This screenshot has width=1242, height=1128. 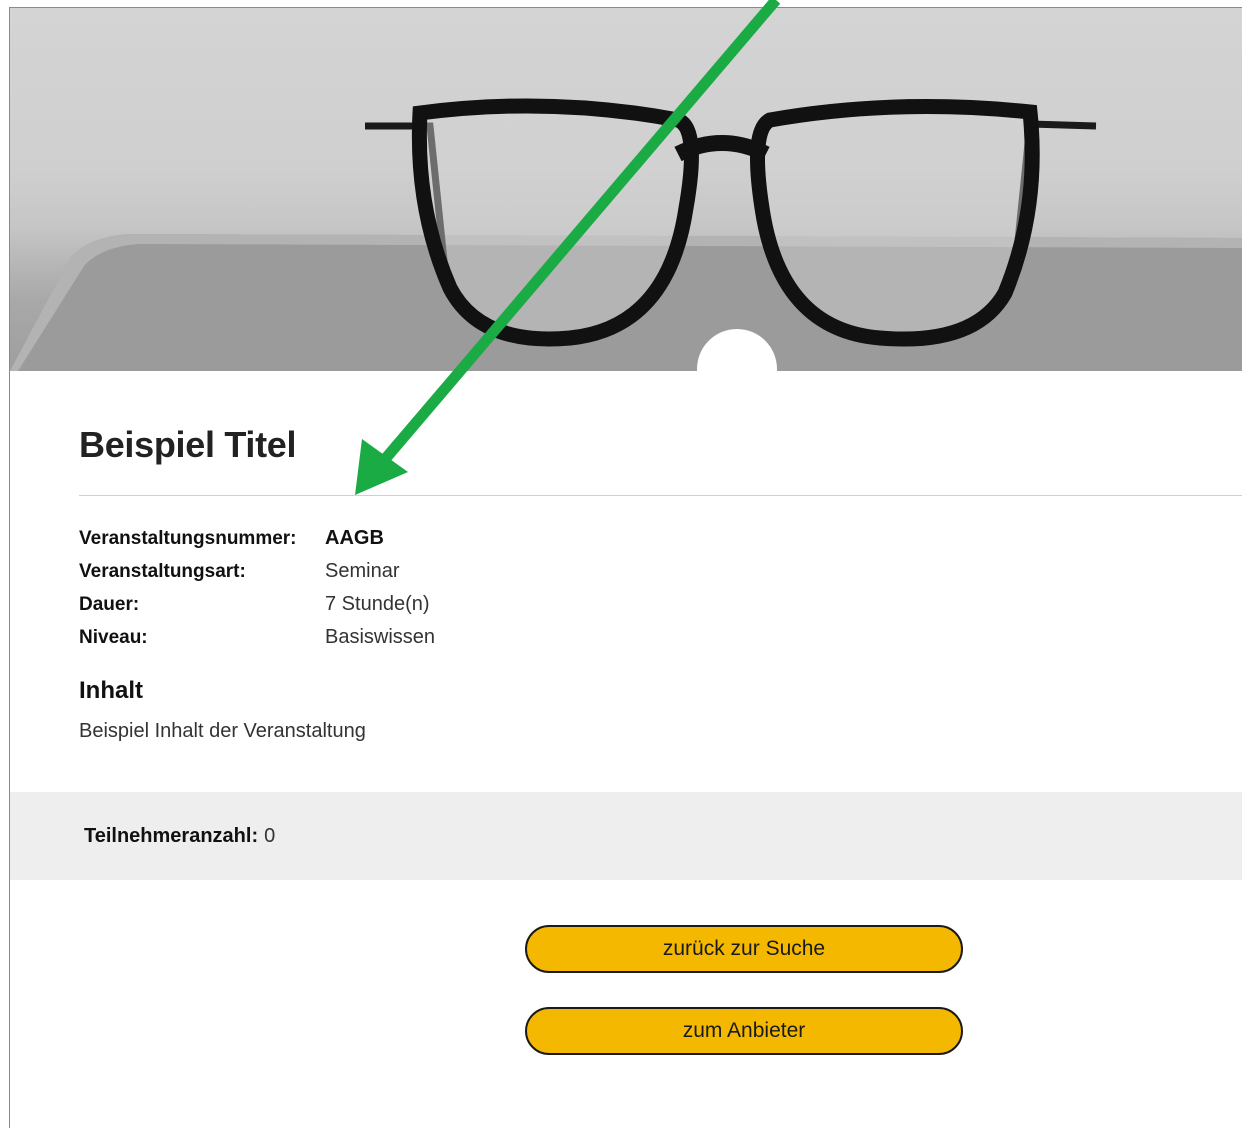 I want to click on participants-value: 0, so click(x=270, y=835).